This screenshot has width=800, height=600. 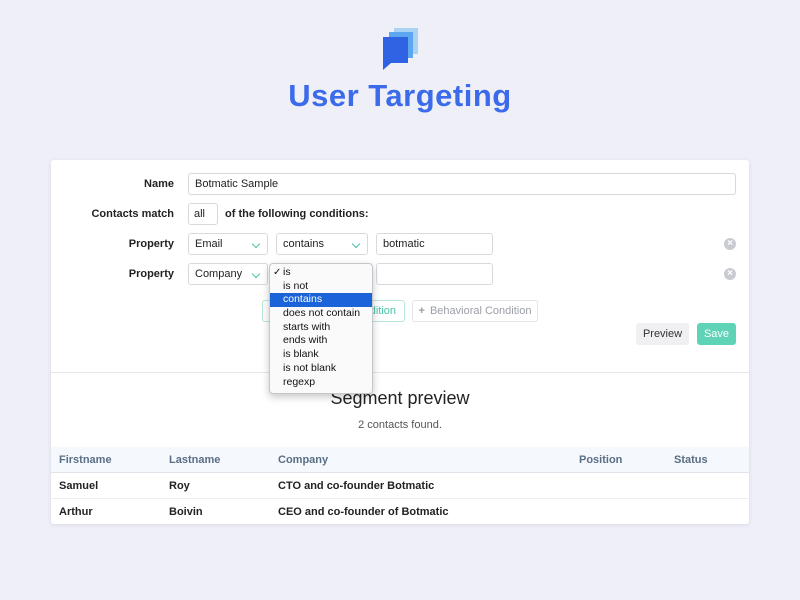 What do you see at coordinates (480, 311) in the screenshot?
I see `add-behavioral-condition-label: Behavioral Condition` at bounding box center [480, 311].